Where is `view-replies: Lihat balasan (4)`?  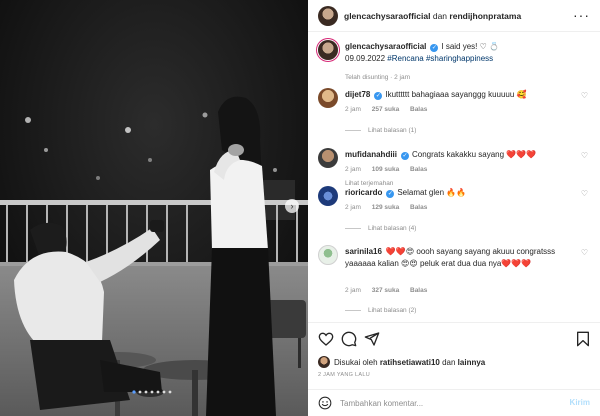
view-replies: Lihat balasan (4) is located at coordinates (380, 228).